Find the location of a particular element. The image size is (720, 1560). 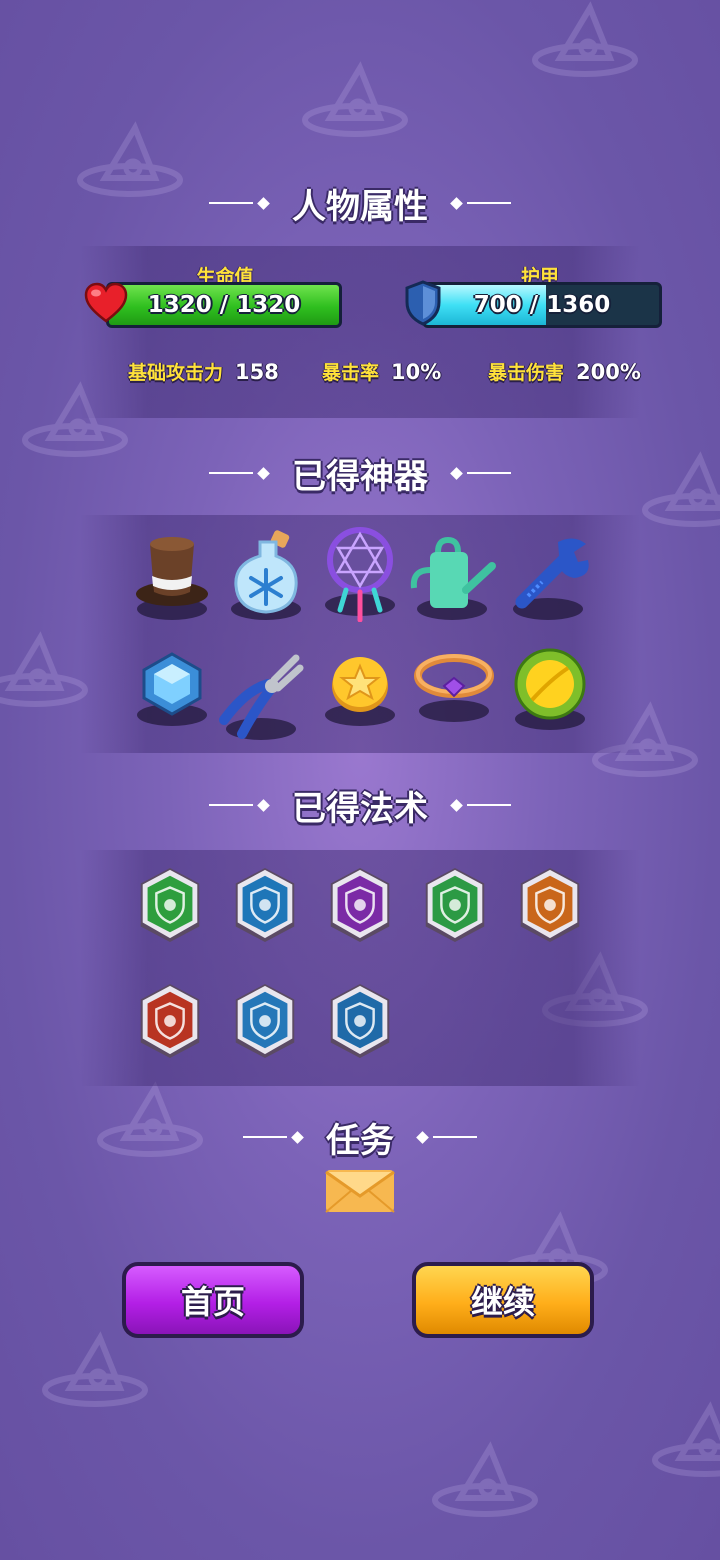

tasks-title-text: 任务 is located at coordinates (360, 1140).